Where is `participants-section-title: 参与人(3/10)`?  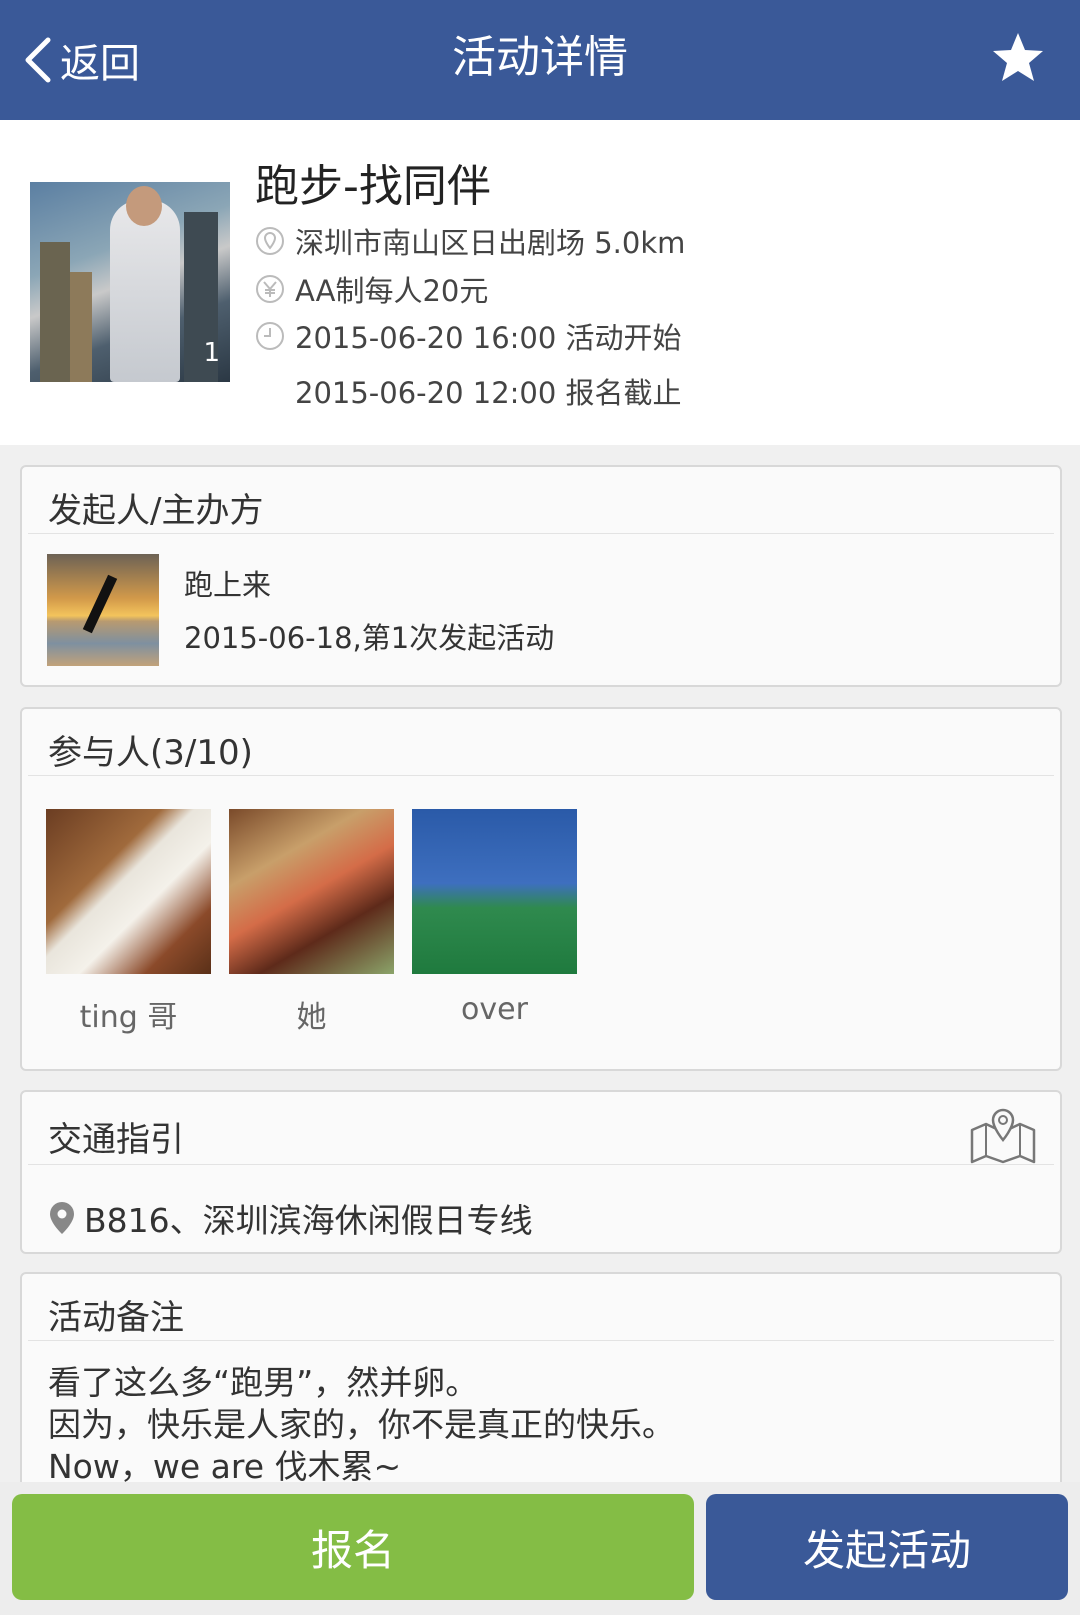 participants-section-title: 参与人(3/10) is located at coordinates (150, 753).